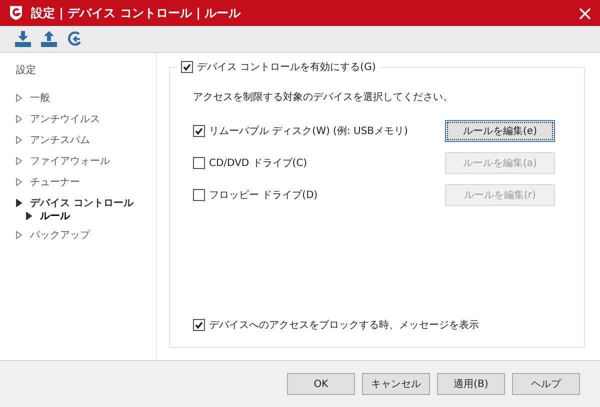  What do you see at coordinates (86, 139) in the screenshot?
I see `tree-item: アンチスパム` at bounding box center [86, 139].